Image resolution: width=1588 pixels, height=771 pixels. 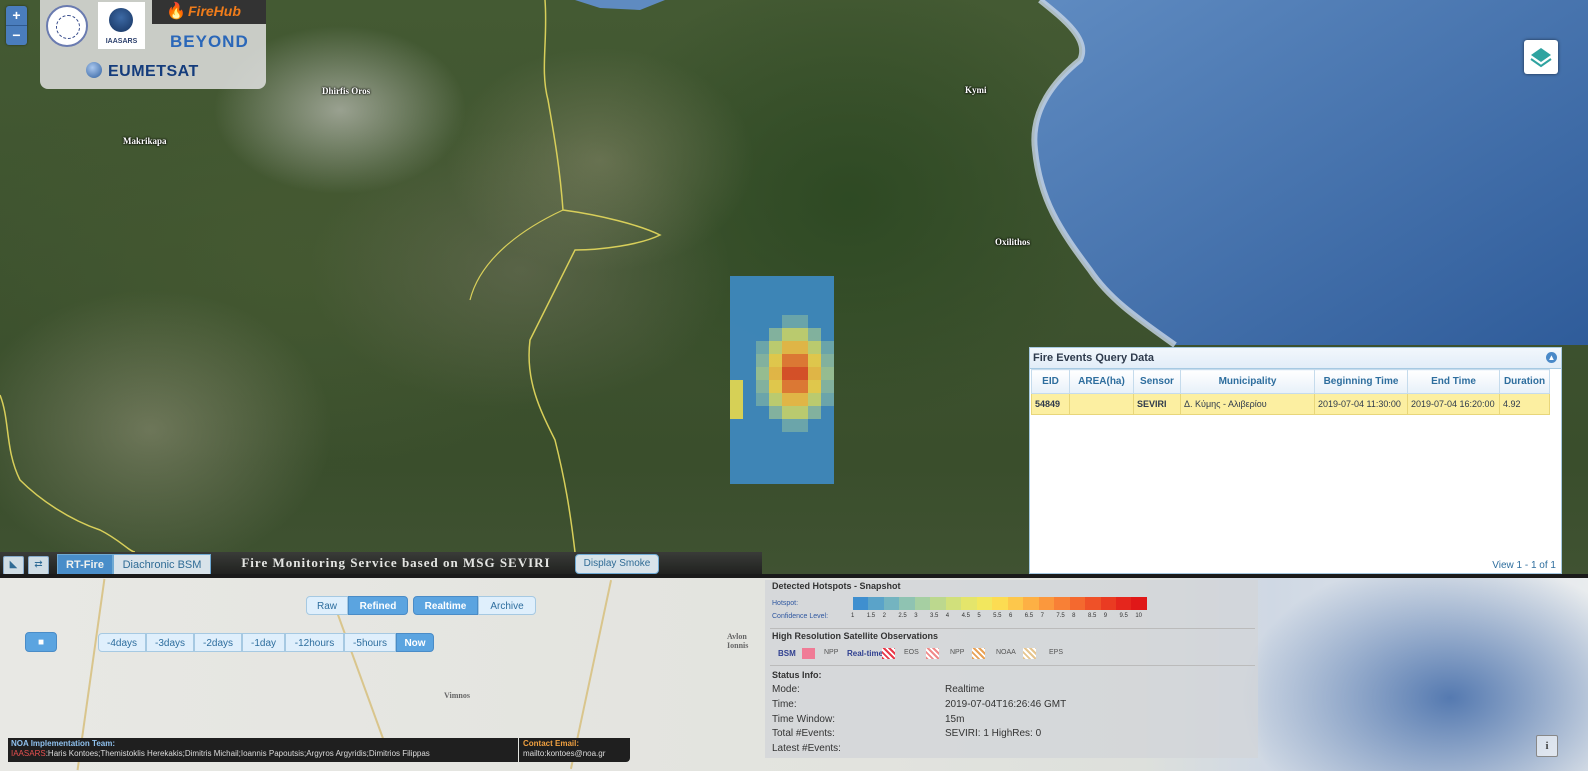 I want to click on confidence-level-label: 3, so click(x=916, y=616).